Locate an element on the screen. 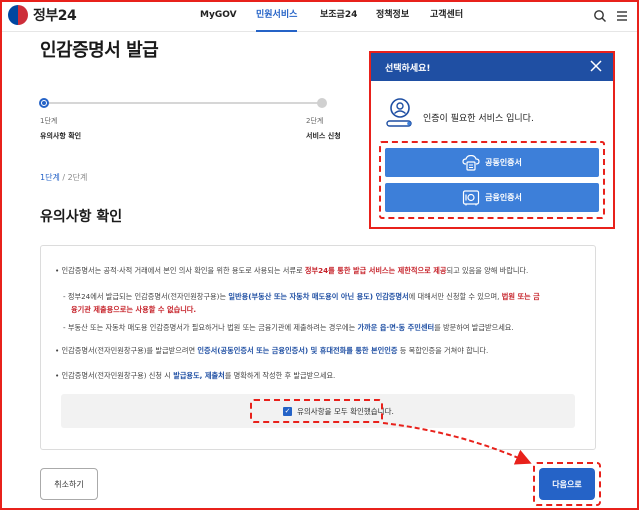 This screenshot has width=639, height=510. financial-certificate-button: 금융인증서 is located at coordinates (492, 197).